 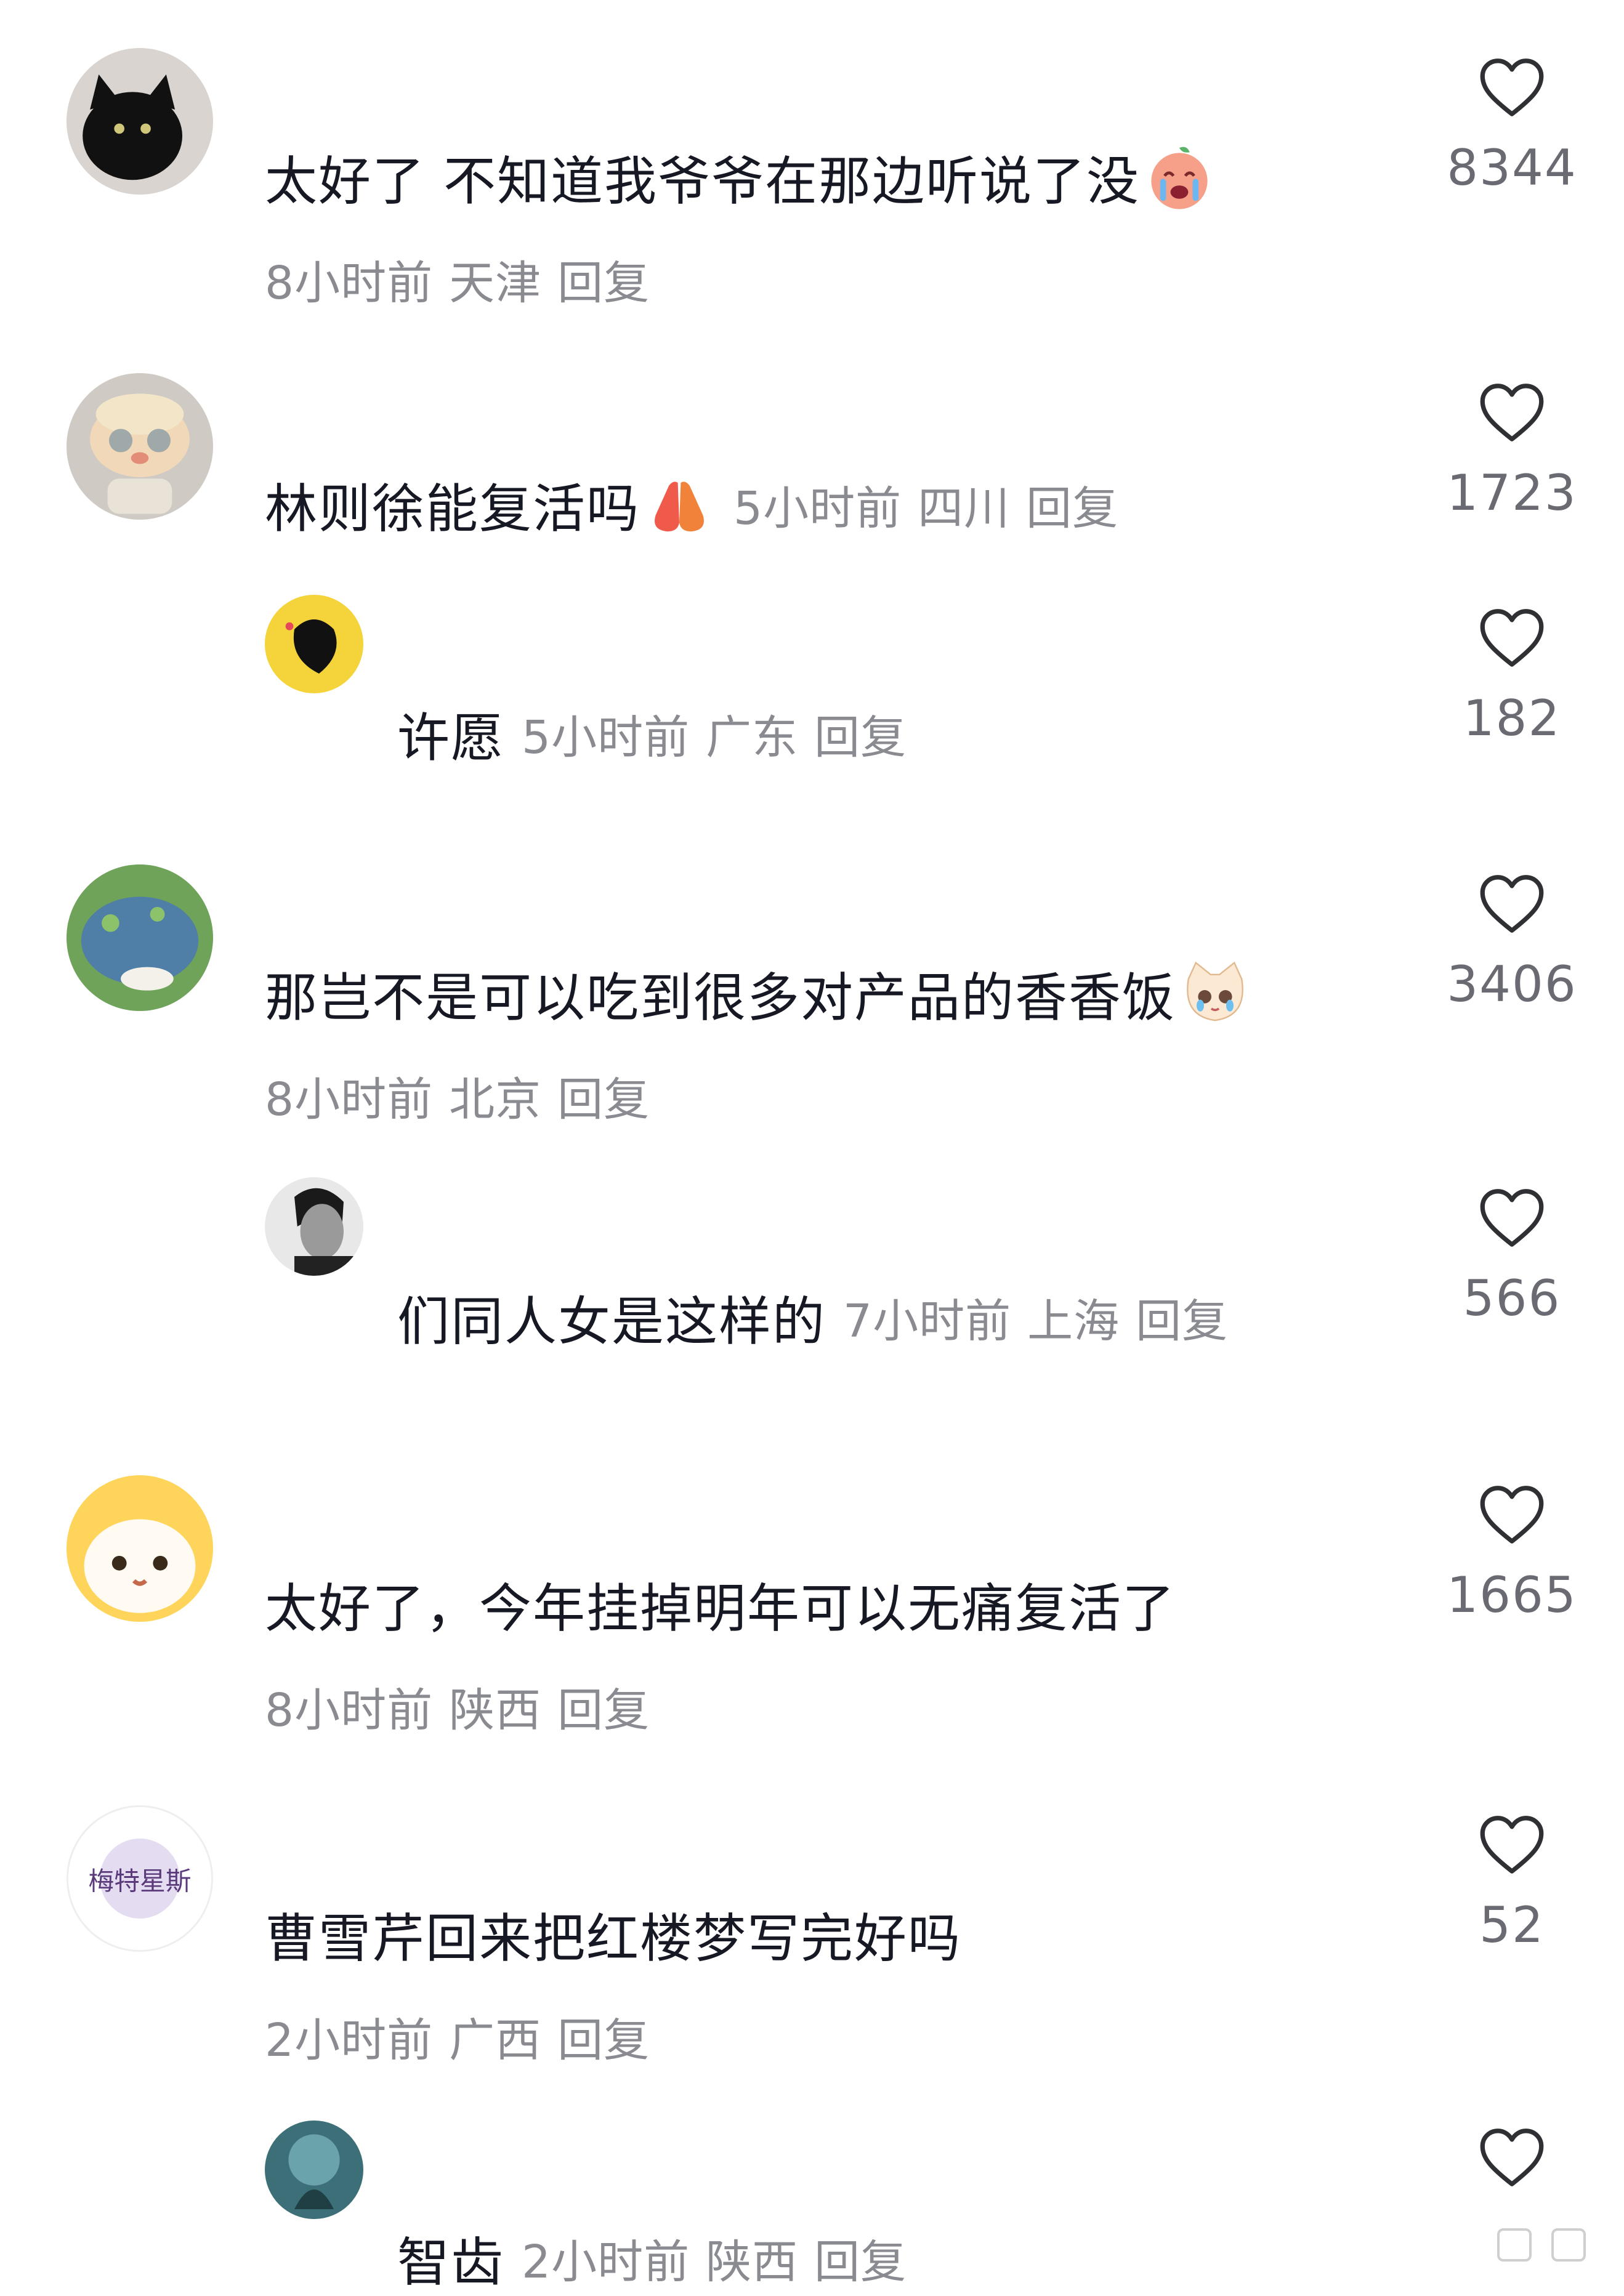 What do you see at coordinates (1179, 177) in the screenshot?
I see `crying-baby-emoji` at bounding box center [1179, 177].